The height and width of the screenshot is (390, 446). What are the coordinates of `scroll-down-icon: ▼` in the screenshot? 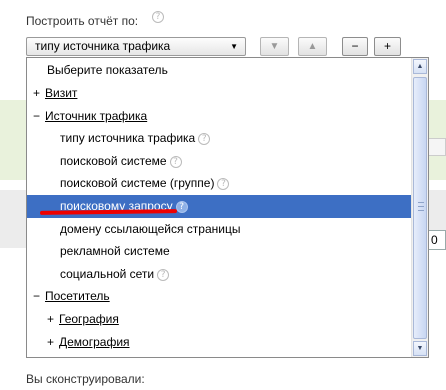 It's located at (420, 348).